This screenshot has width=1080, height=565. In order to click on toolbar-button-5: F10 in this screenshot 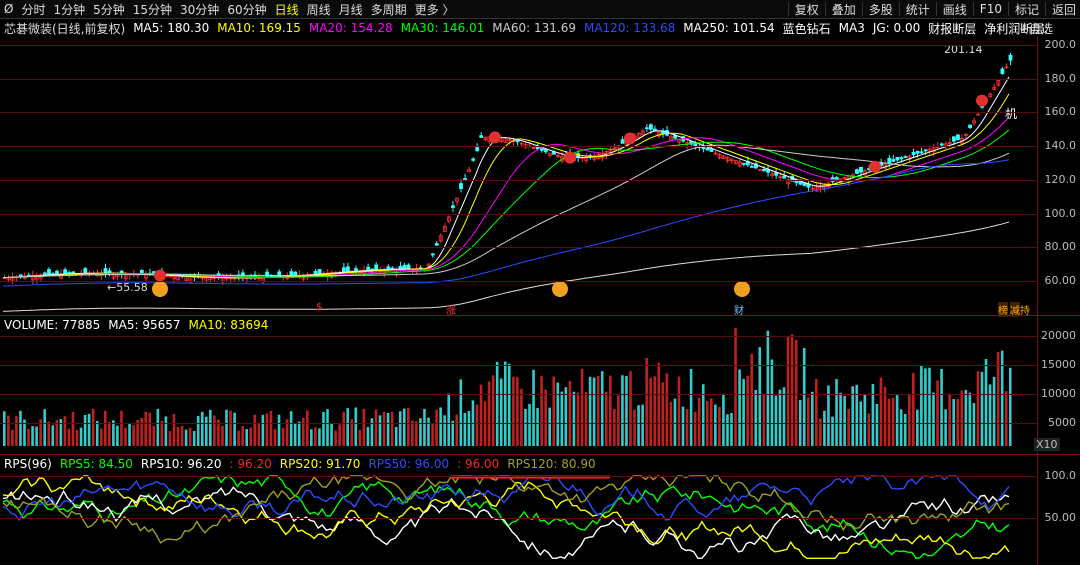, I will do `click(991, 9)`.